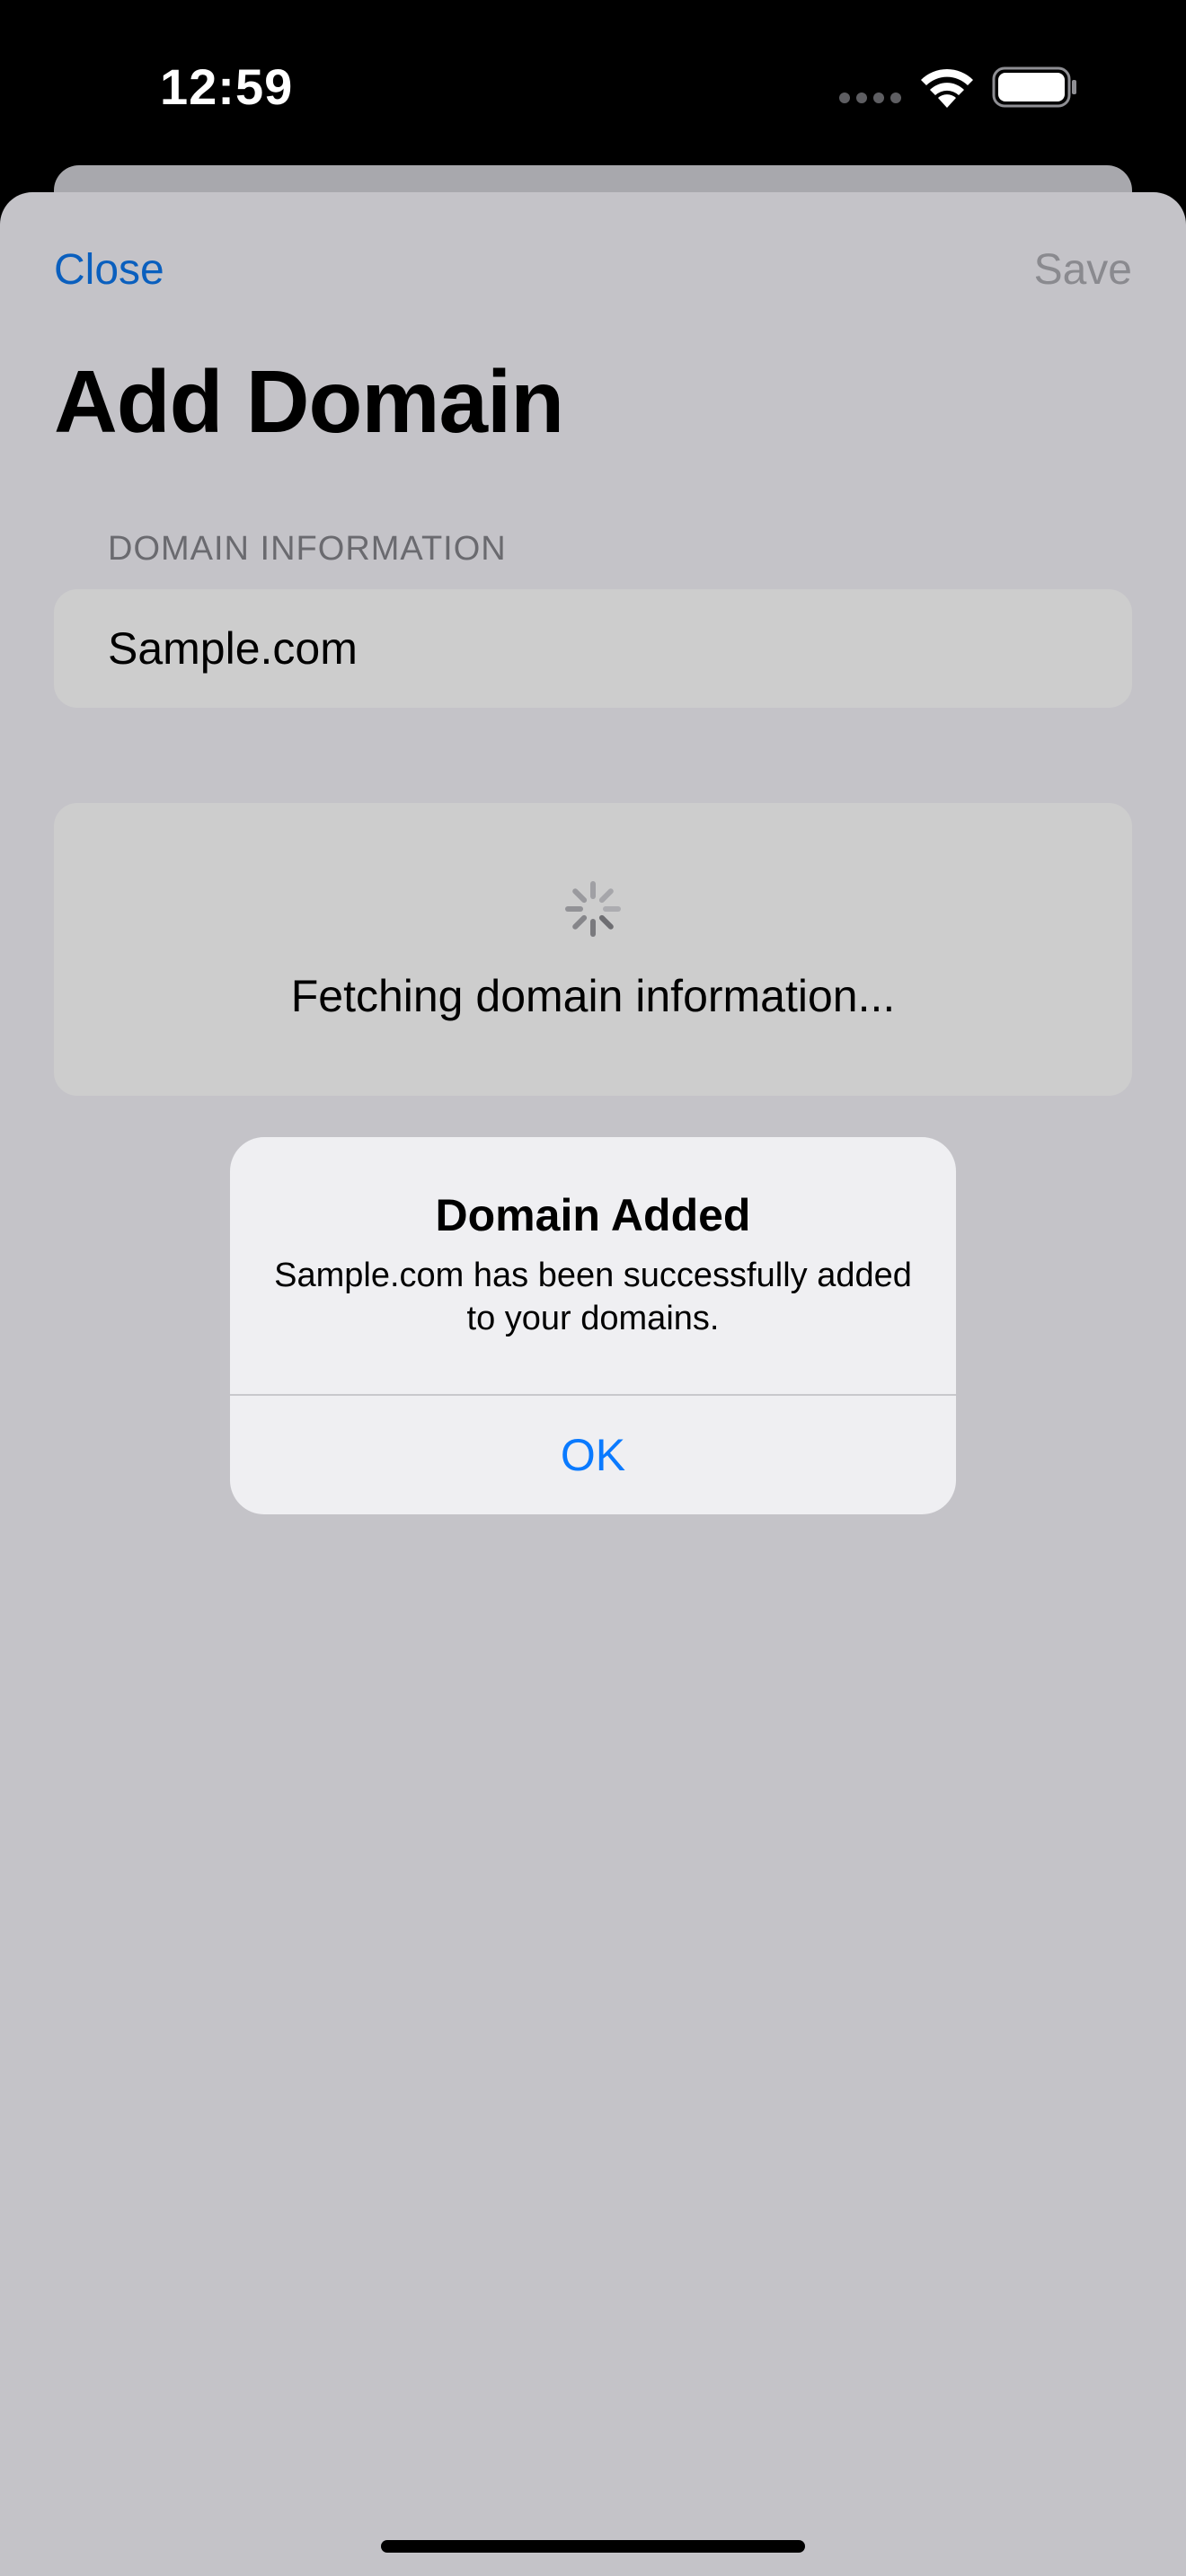  I want to click on page-title: Add Domain, so click(309, 401).